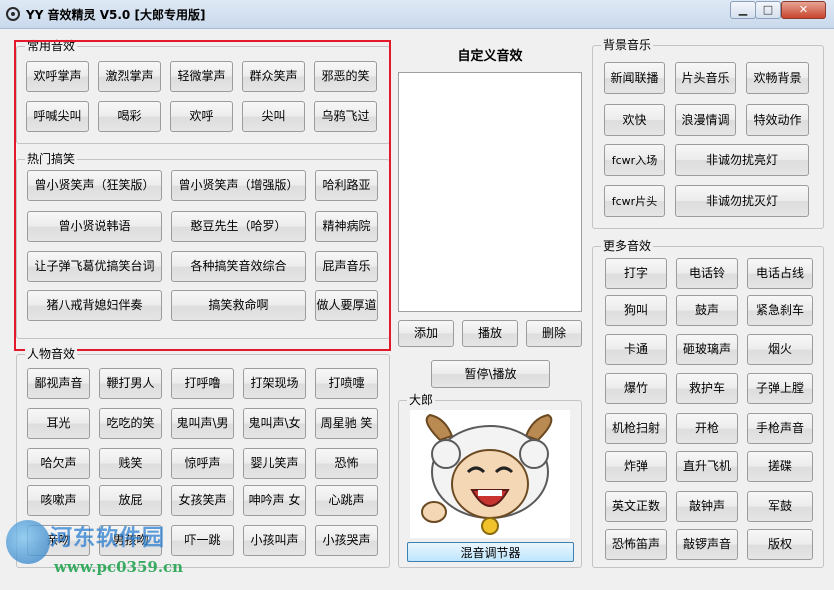  I want to click on hot-button: 猪八戒背媳妇伴奏, so click(94, 305).